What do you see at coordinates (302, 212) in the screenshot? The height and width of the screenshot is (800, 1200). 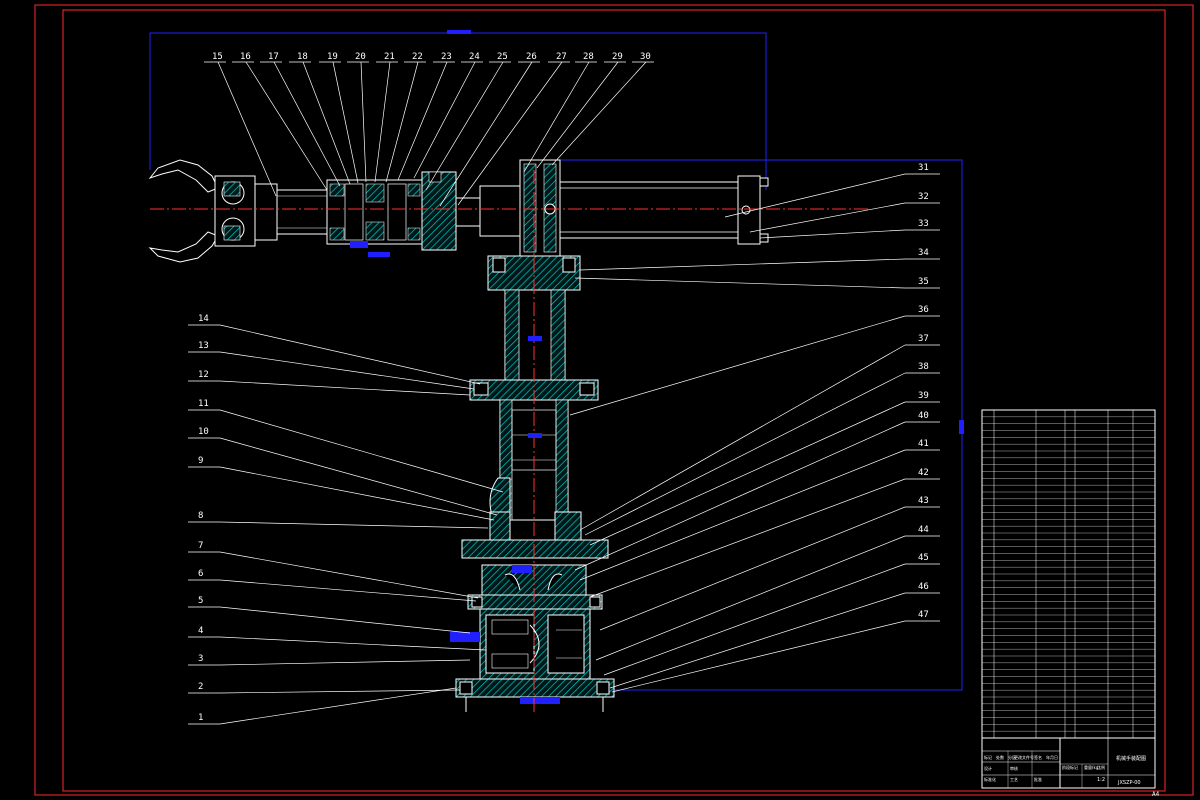 I see `forearm-tube` at bounding box center [302, 212].